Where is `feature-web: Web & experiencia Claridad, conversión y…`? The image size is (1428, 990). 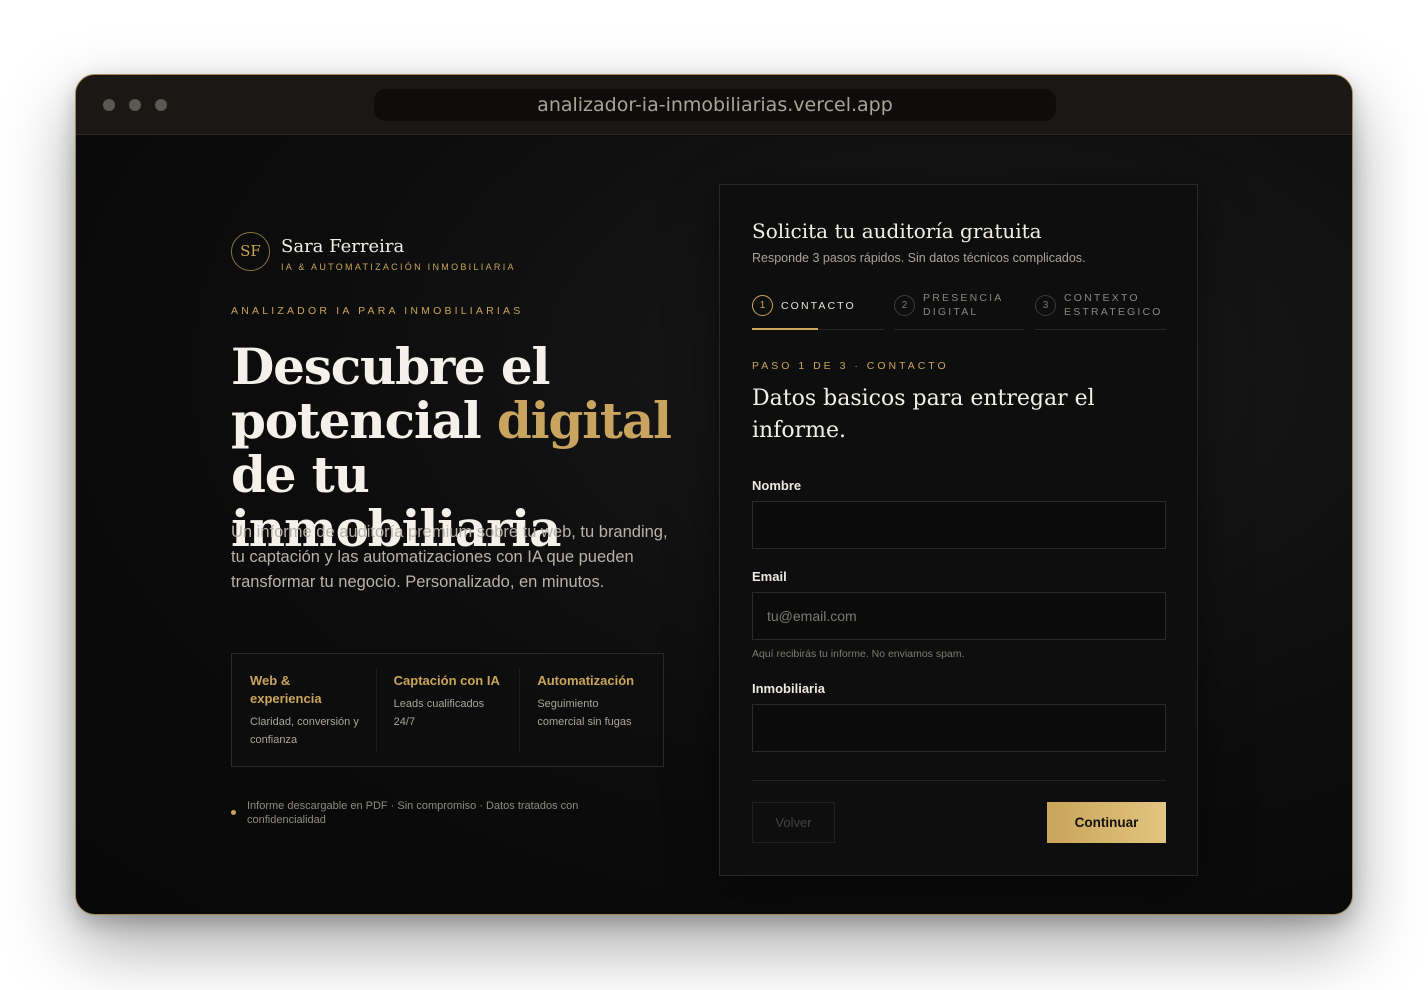
feature-web: Web & experiencia Claridad, conversión y… is located at coordinates (304, 710).